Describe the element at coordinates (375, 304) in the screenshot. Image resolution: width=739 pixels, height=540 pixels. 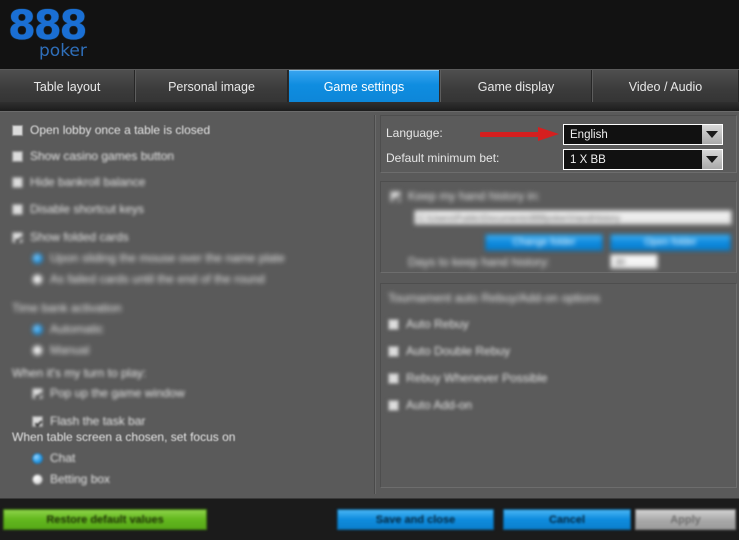
I see `column-divider` at that location.